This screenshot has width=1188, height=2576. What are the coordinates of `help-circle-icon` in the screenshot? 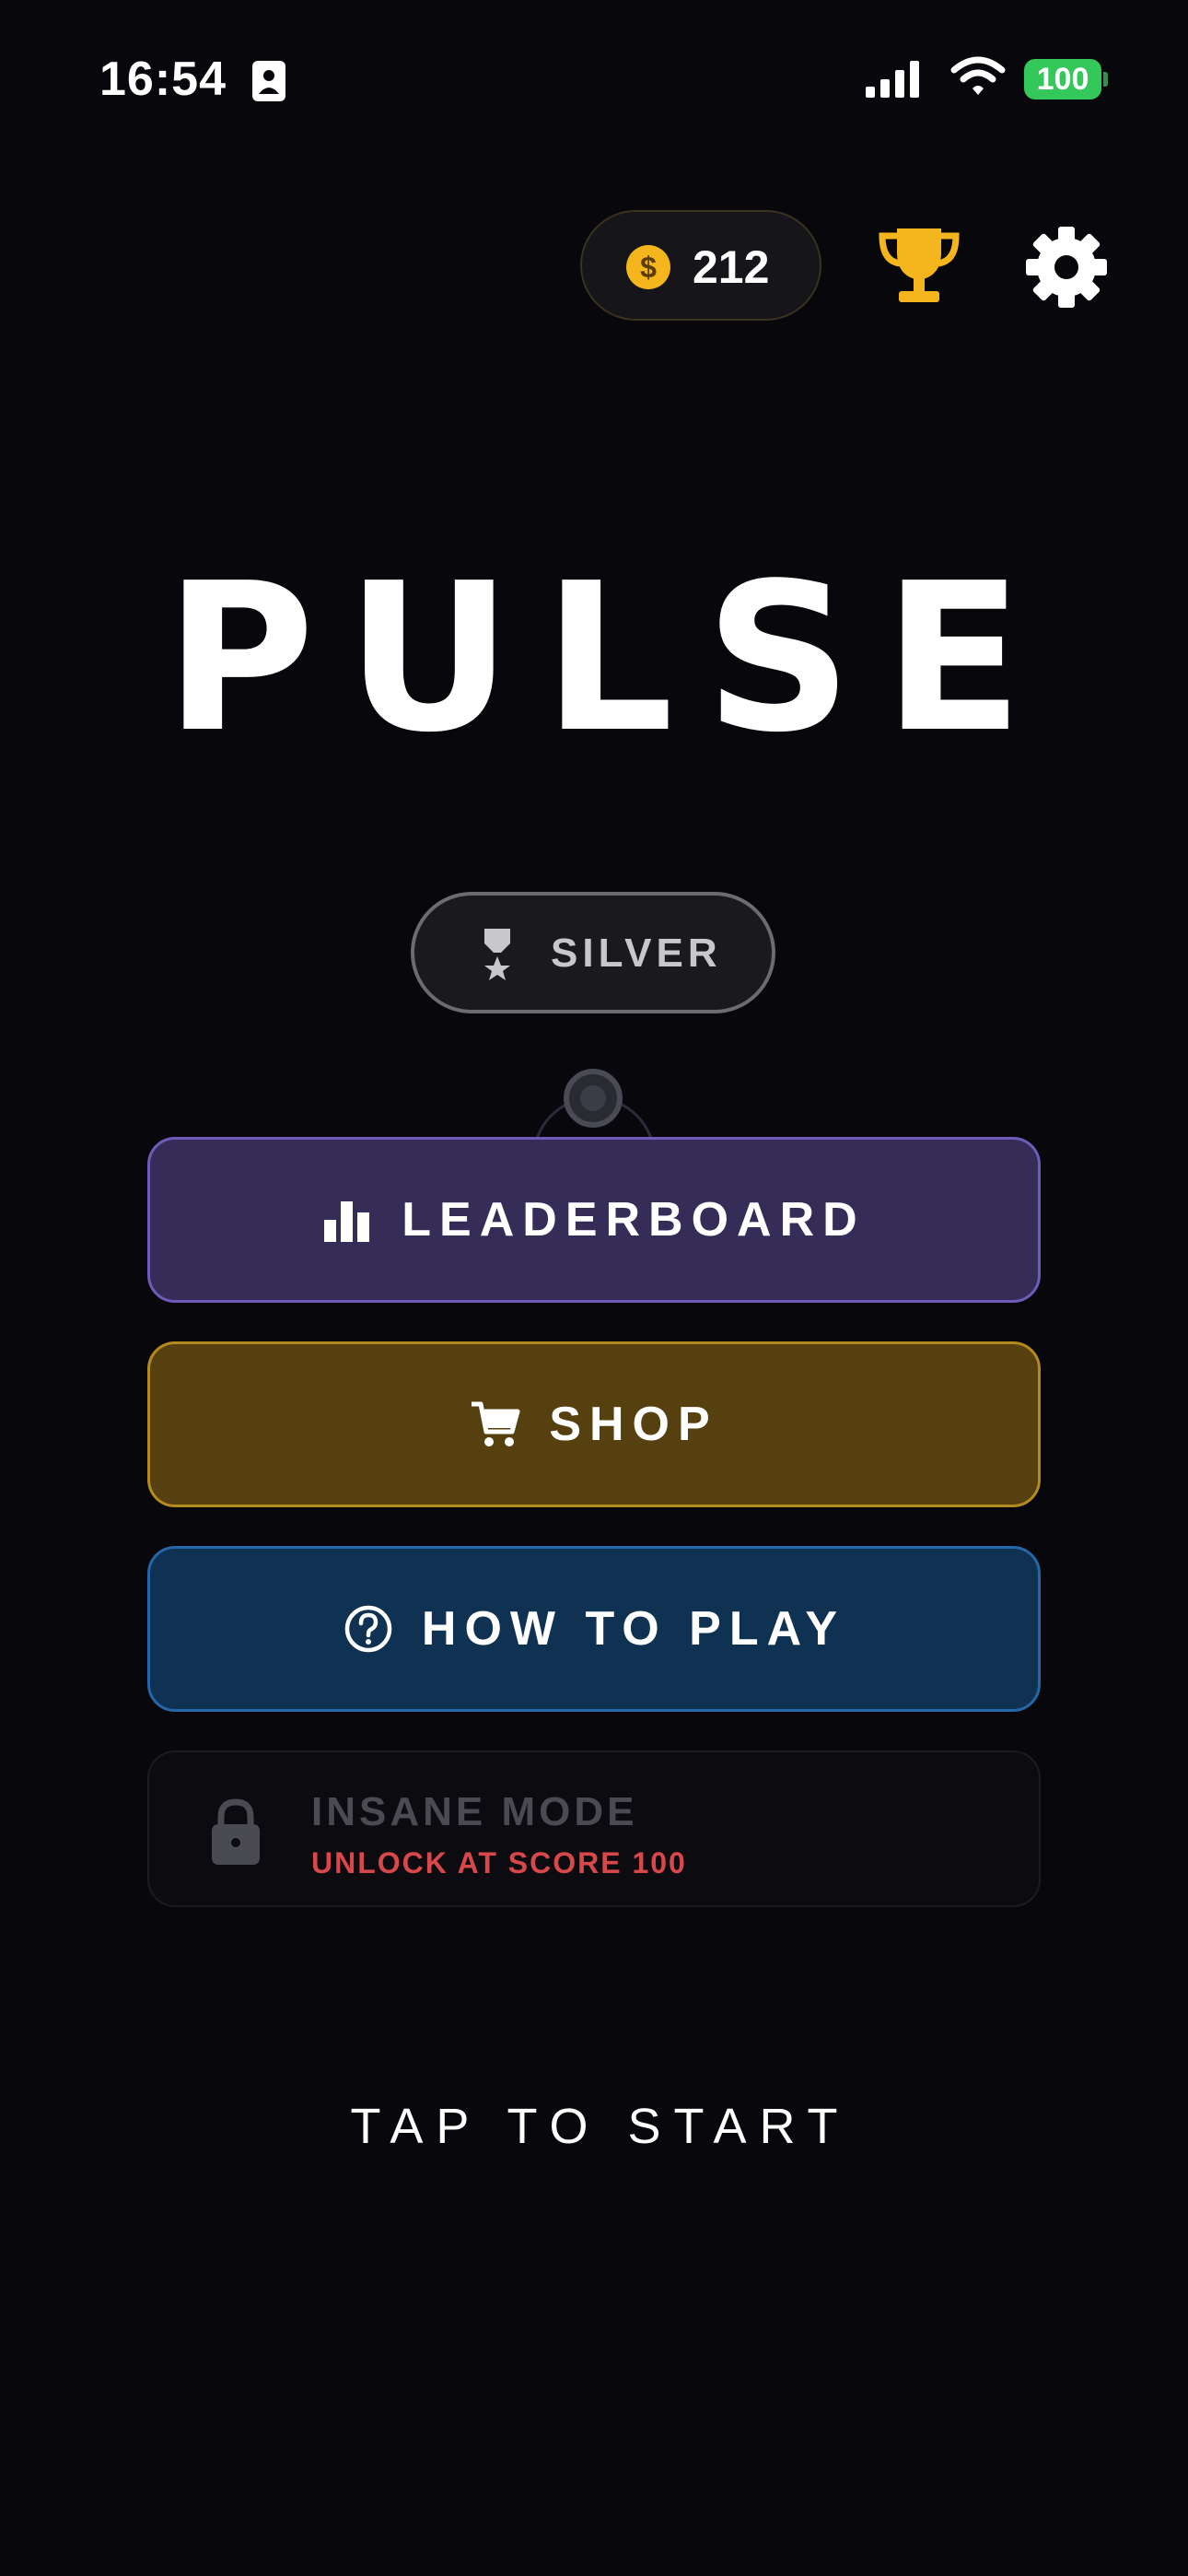 It's located at (368, 1629).